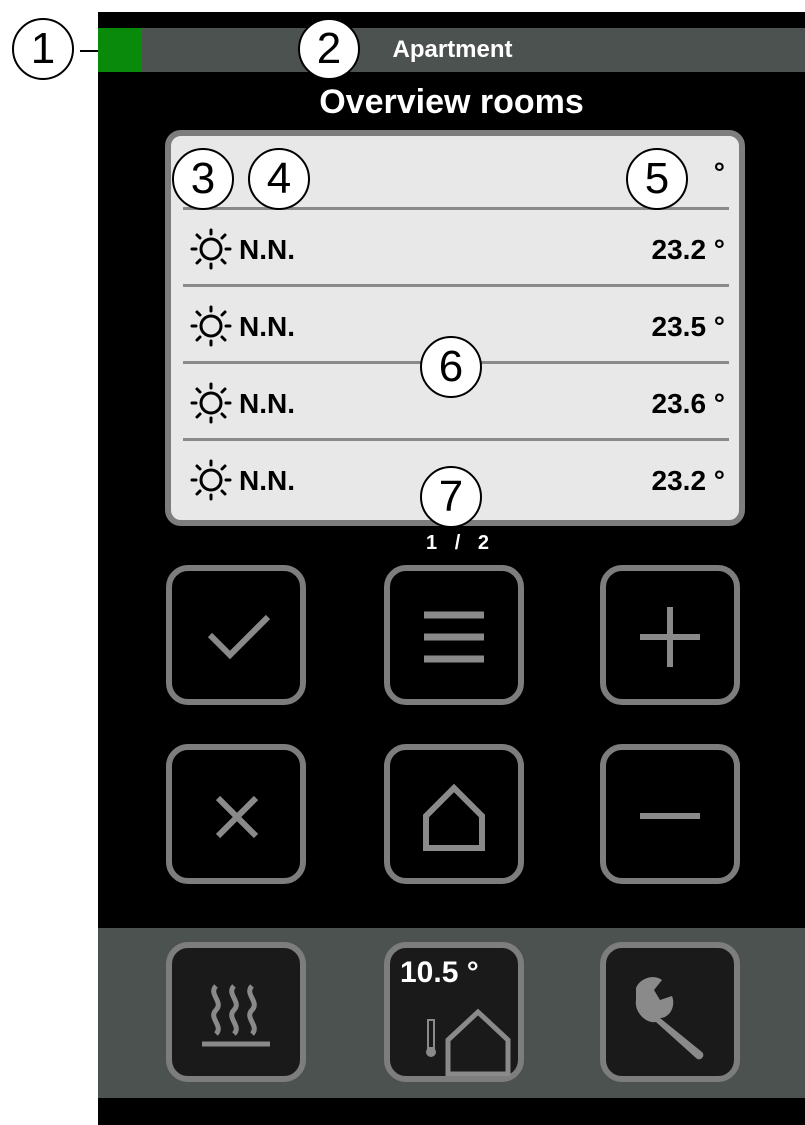 The height and width of the screenshot is (1125, 805). Describe the element at coordinates (657, 179) in the screenshot. I see `callout-5: 5` at that location.